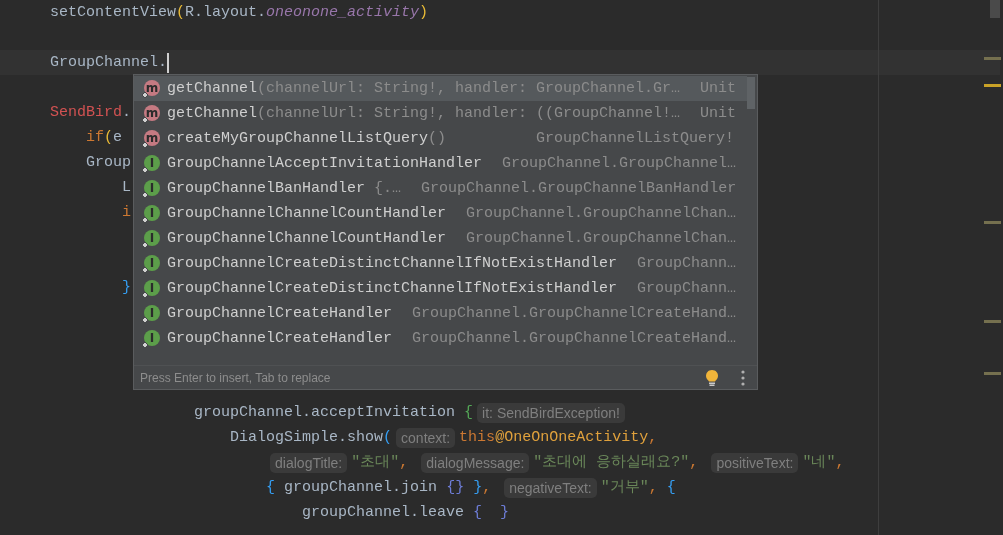  I want to click on bracket: ), so click(424, 13).